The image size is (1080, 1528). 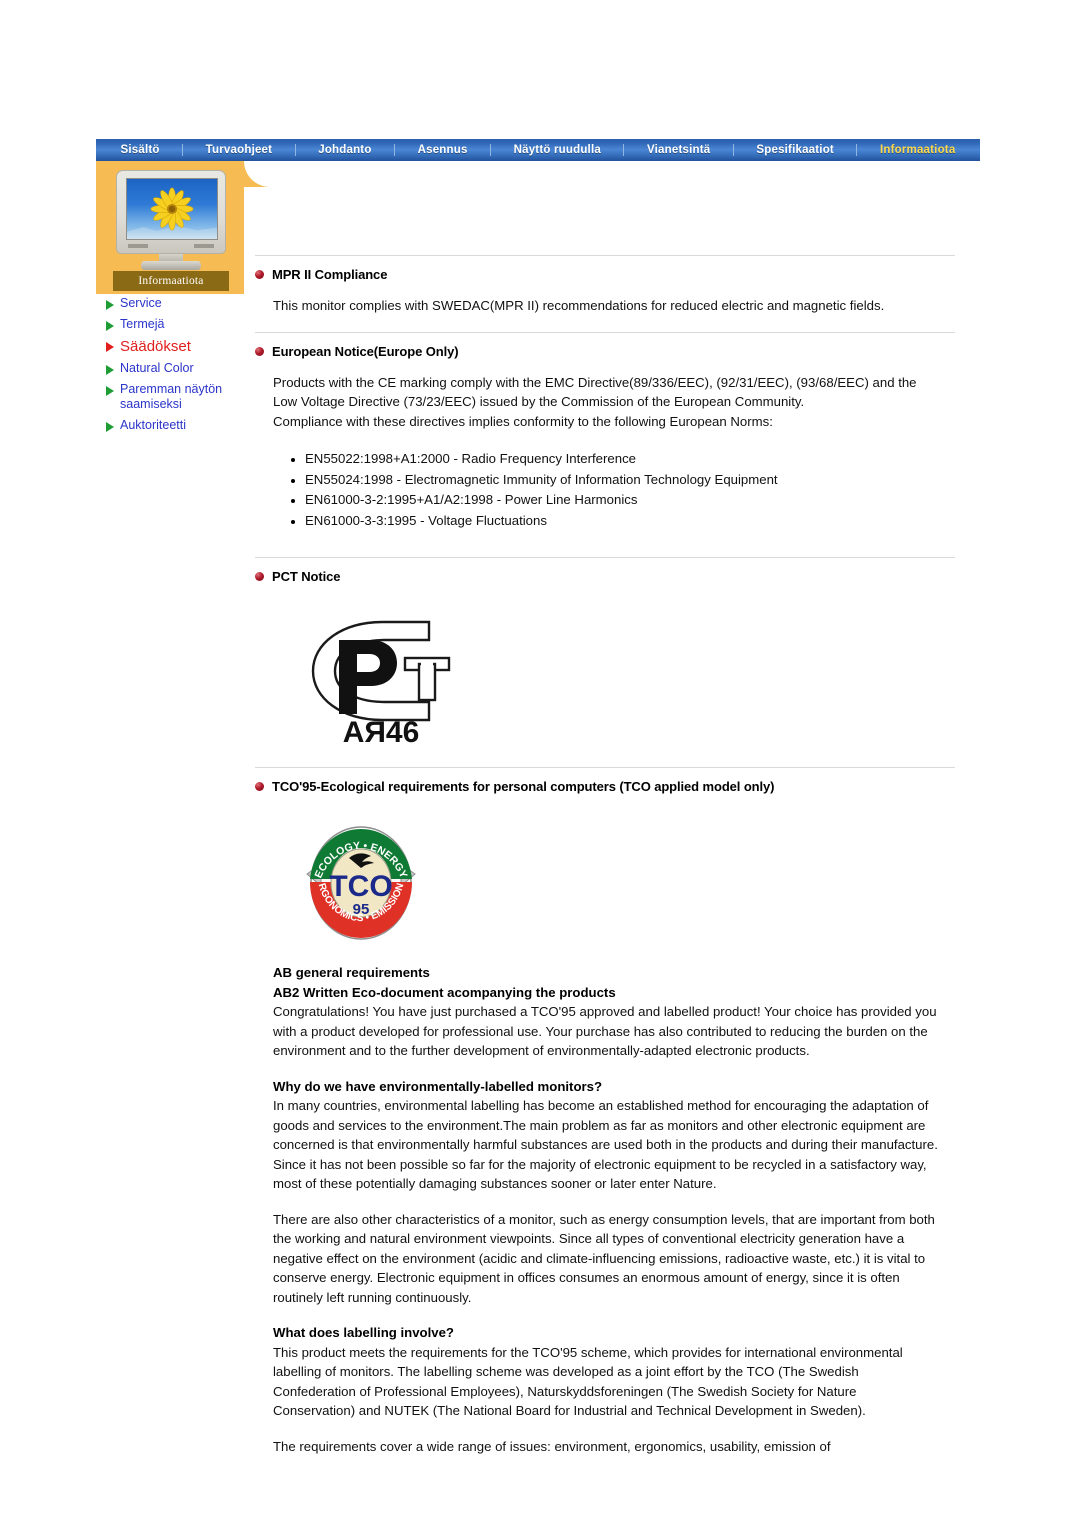 What do you see at coordinates (330, 274) in the screenshot?
I see `section-title: MPR II Compliance` at bounding box center [330, 274].